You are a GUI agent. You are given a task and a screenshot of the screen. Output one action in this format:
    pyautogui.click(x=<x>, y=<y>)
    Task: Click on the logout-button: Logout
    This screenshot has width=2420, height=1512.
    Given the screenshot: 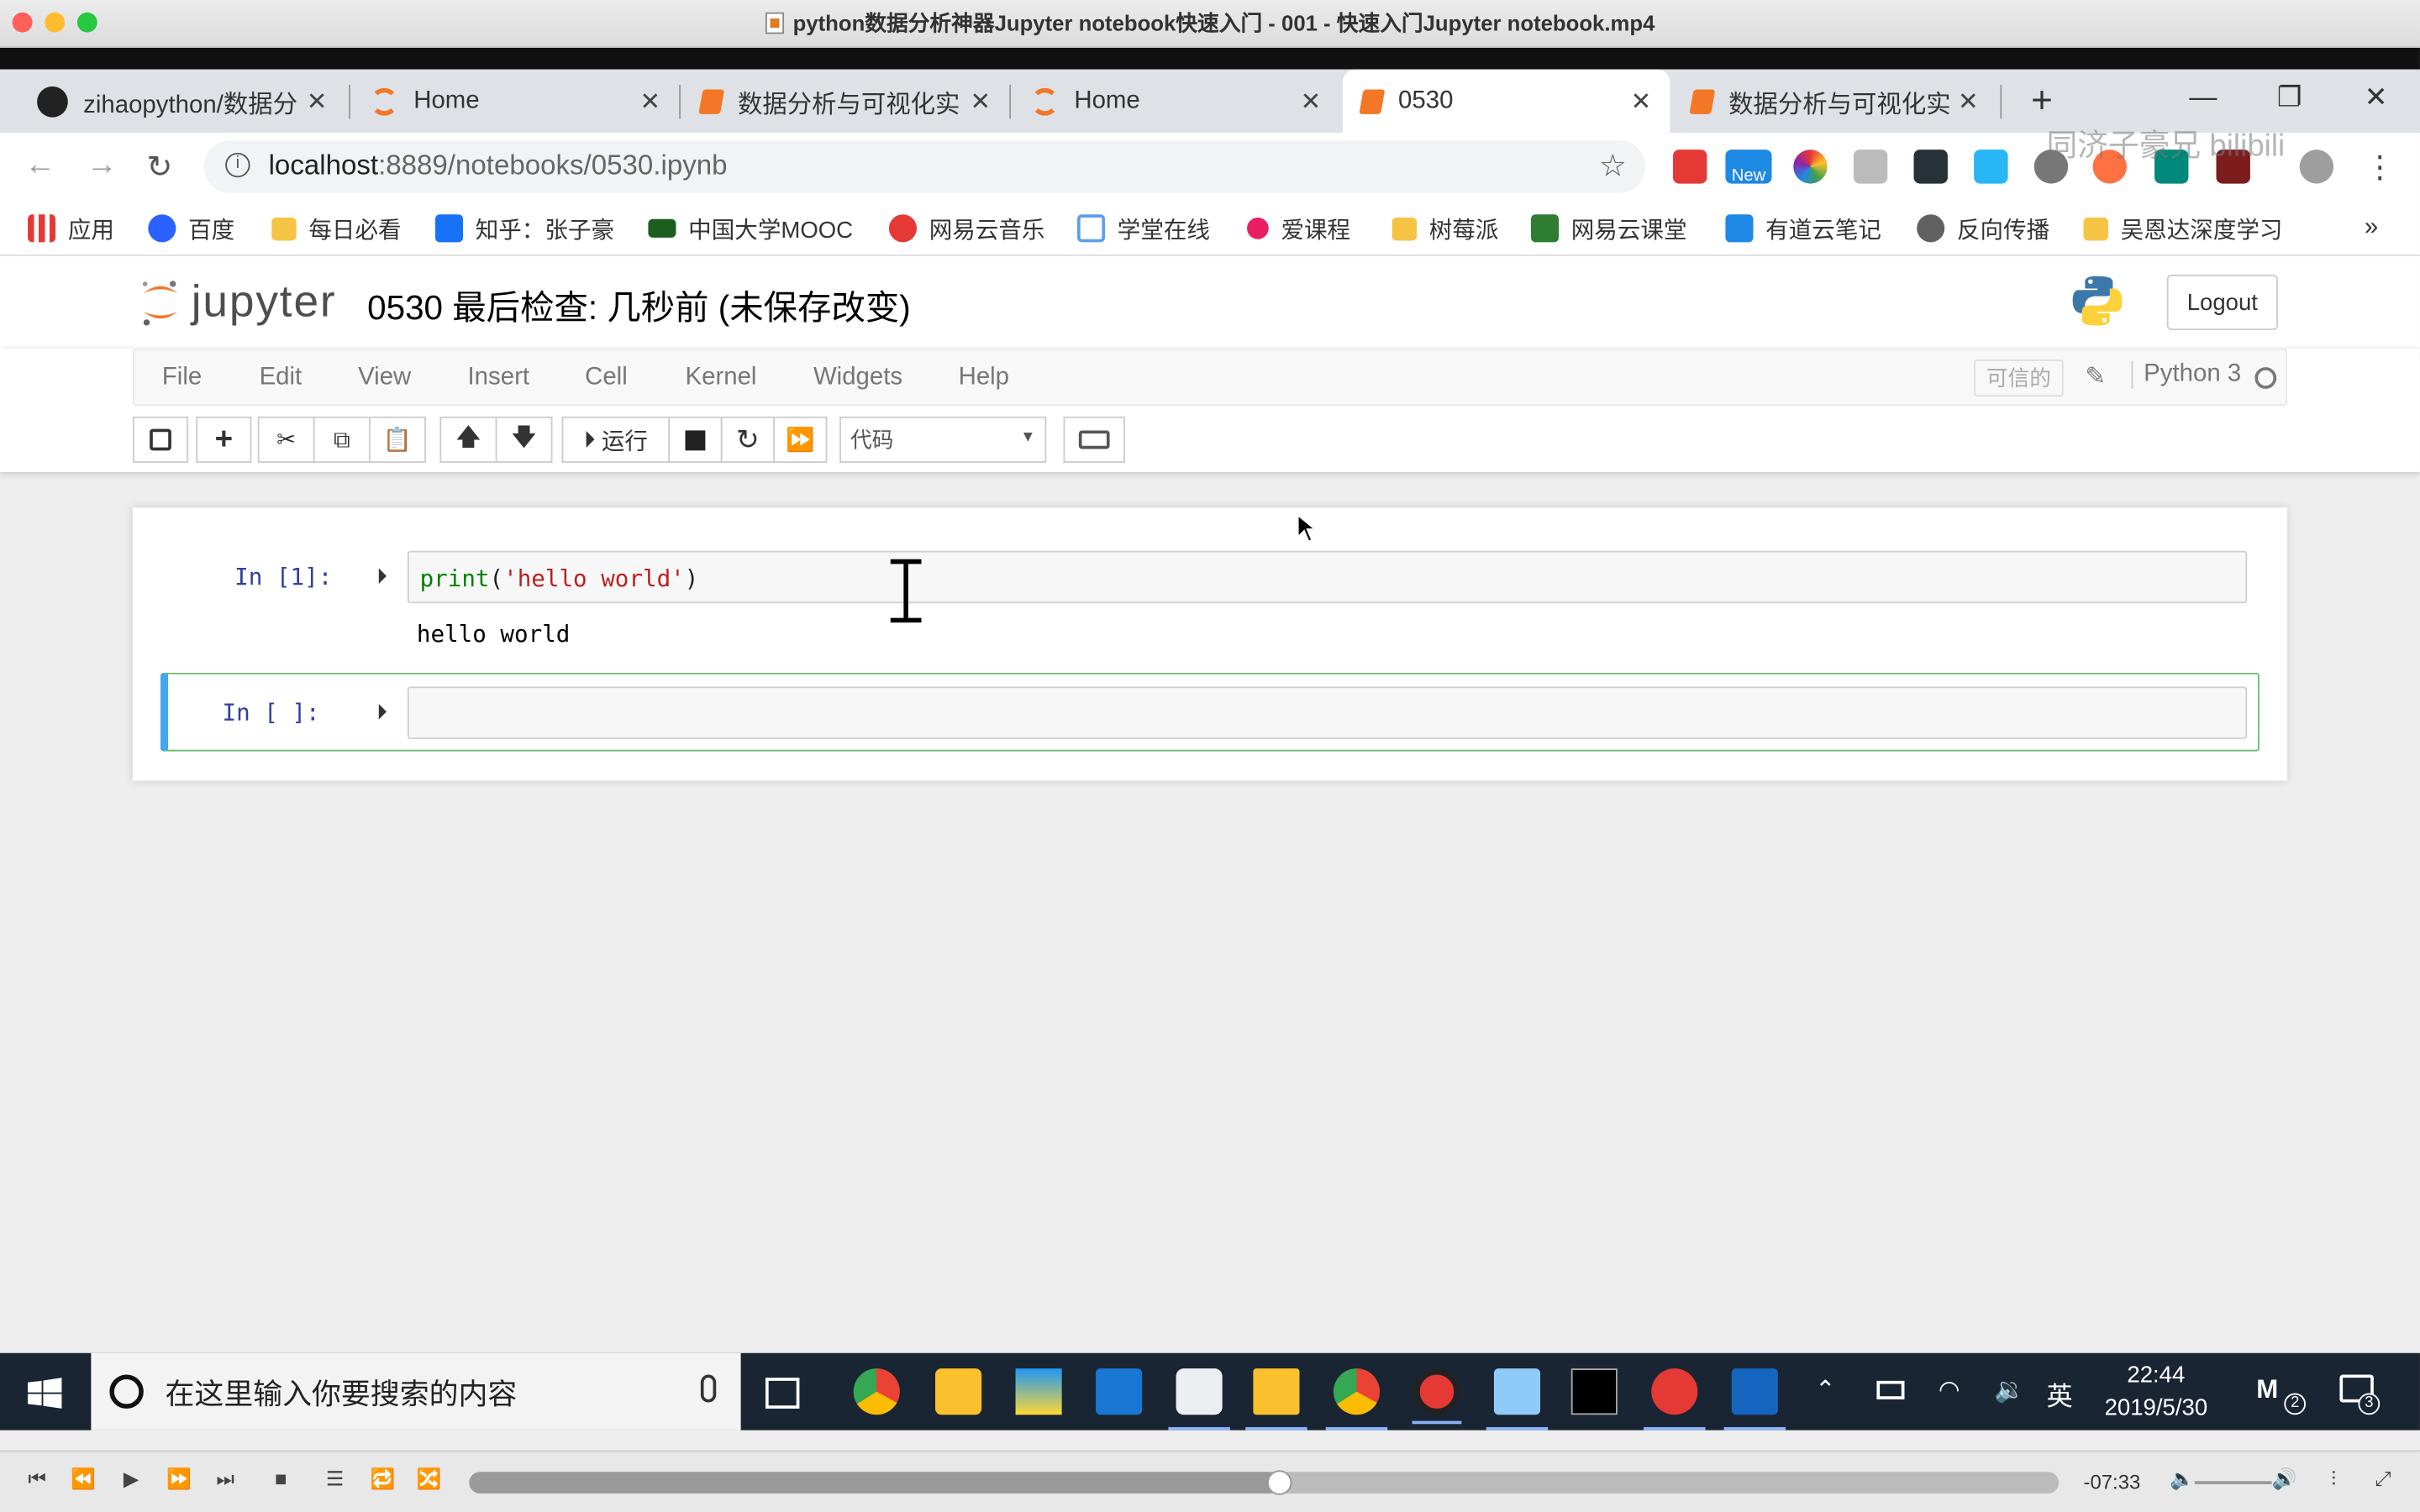 What is the action you would take?
    pyautogui.click(x=2222, y=302)
    